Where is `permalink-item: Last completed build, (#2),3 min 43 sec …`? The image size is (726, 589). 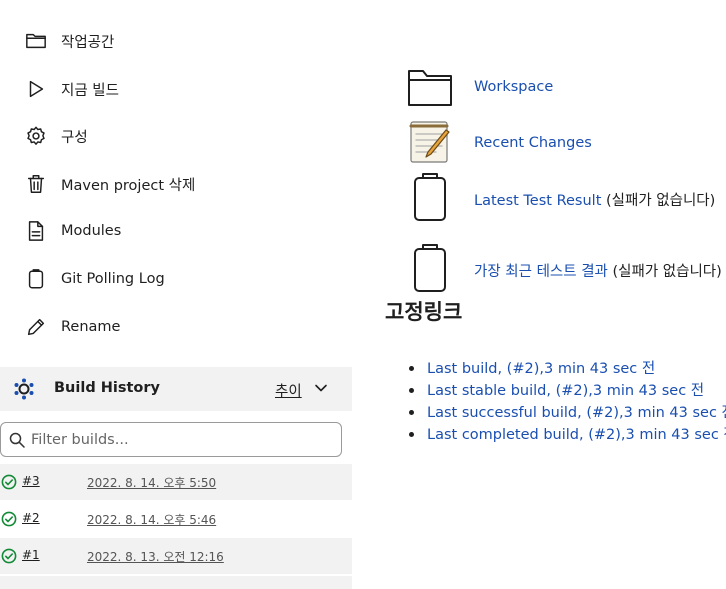 permalink-item: Last completed build, (#2),3 min 43 sec … is located at coordinates (567, 435).